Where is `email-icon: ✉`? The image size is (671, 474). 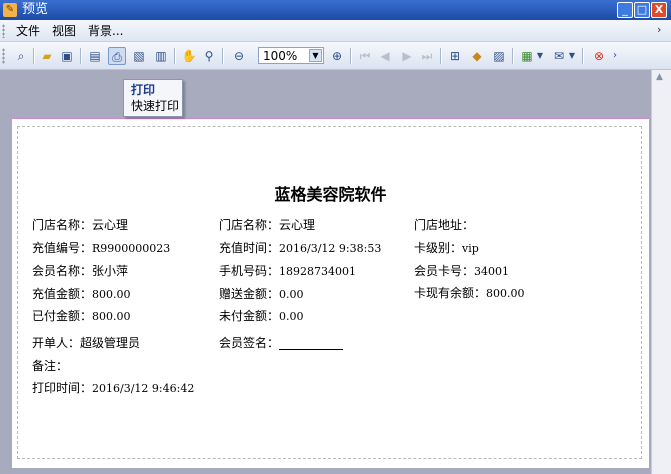 email-icon: ✉ is located at coordinates (559, 56).